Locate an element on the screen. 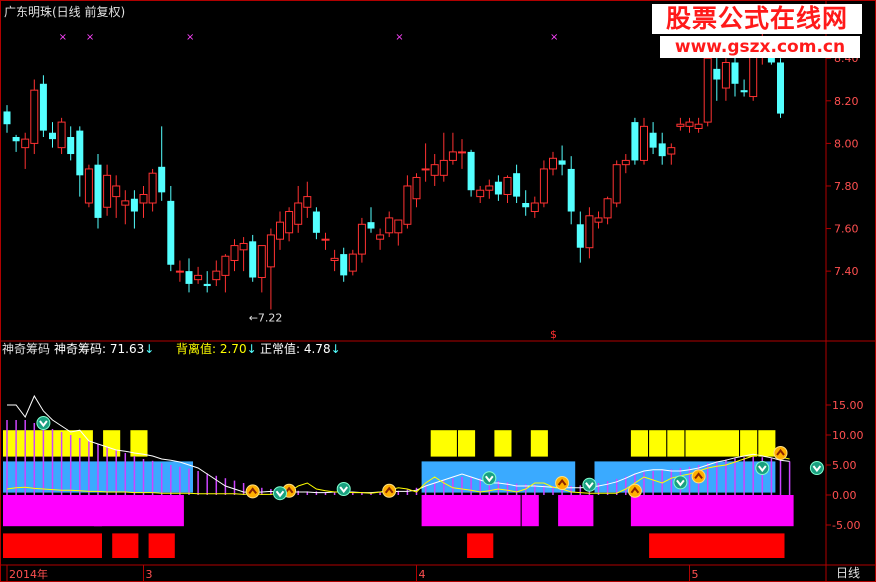  x-tick-label: 5 is located at coordinates (695, 574).